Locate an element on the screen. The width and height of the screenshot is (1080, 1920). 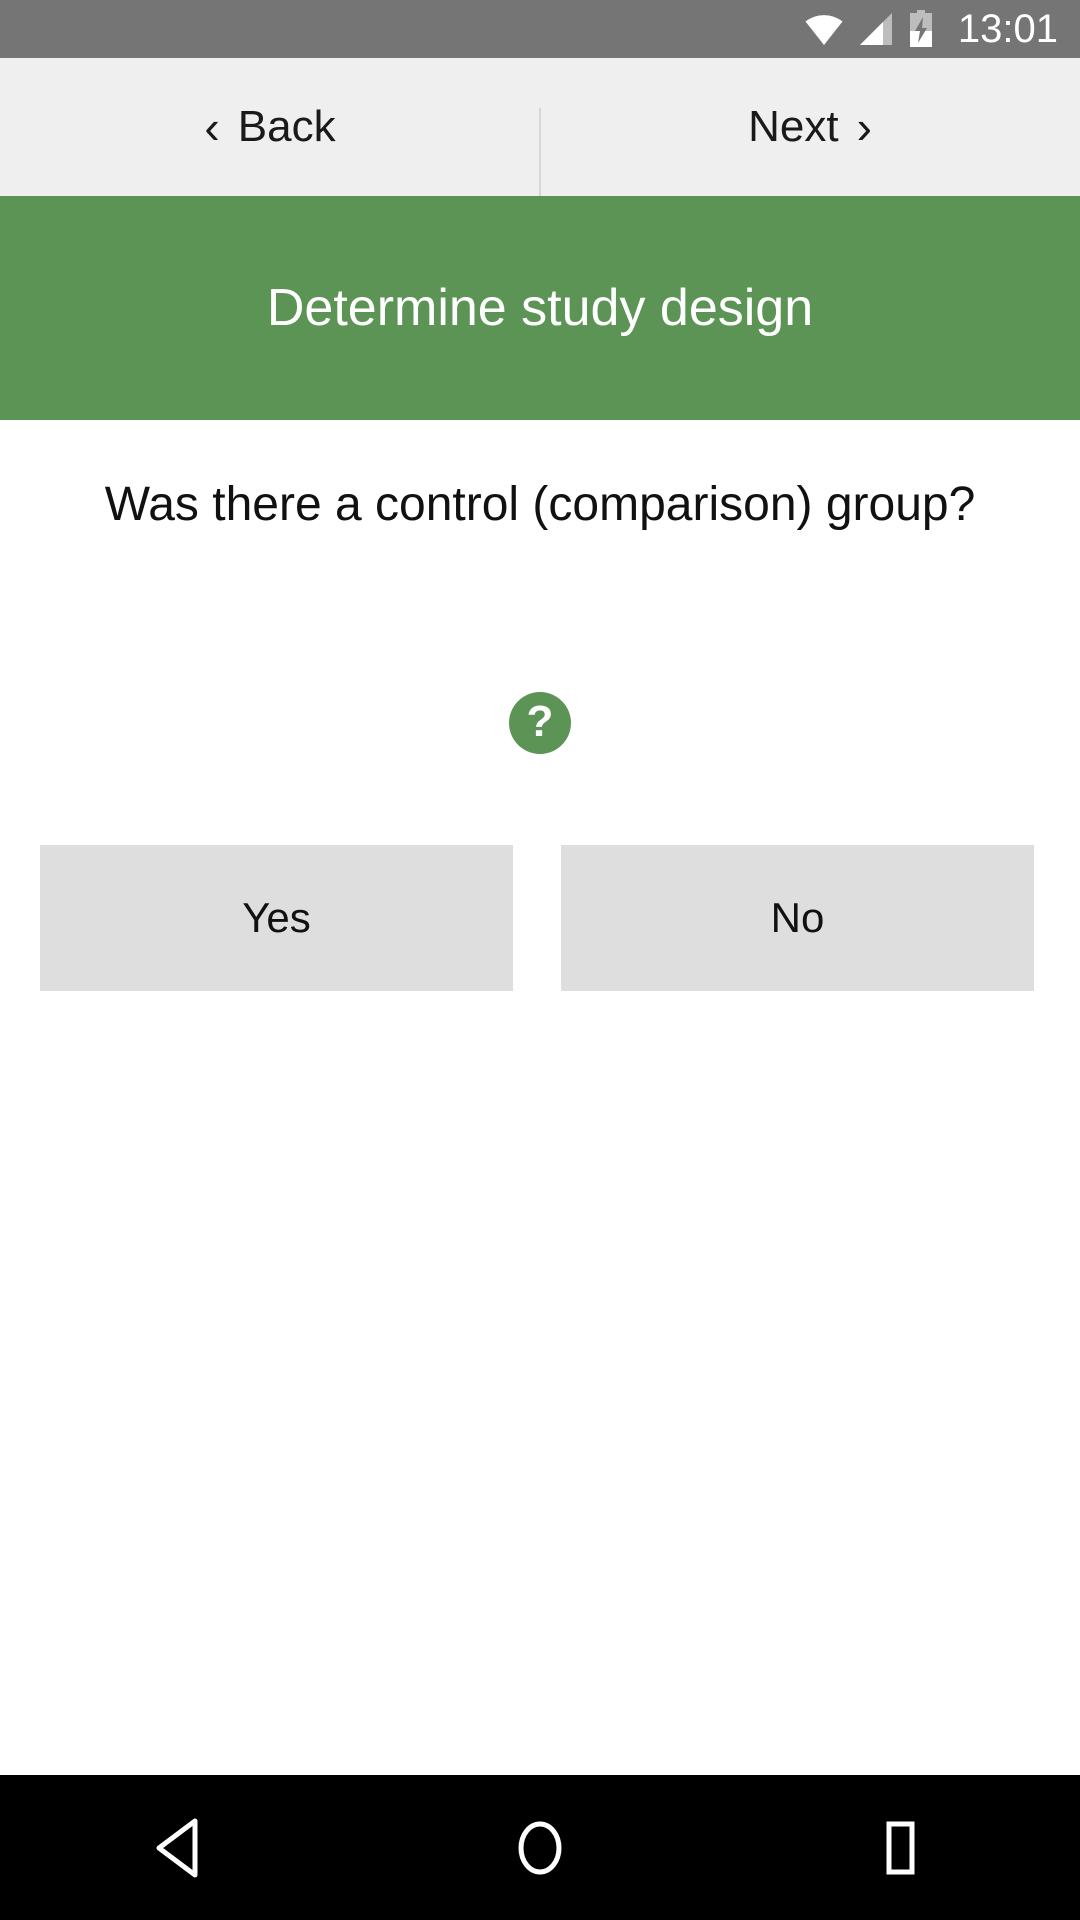
android-home-button is located at coordinates (540, 1848).